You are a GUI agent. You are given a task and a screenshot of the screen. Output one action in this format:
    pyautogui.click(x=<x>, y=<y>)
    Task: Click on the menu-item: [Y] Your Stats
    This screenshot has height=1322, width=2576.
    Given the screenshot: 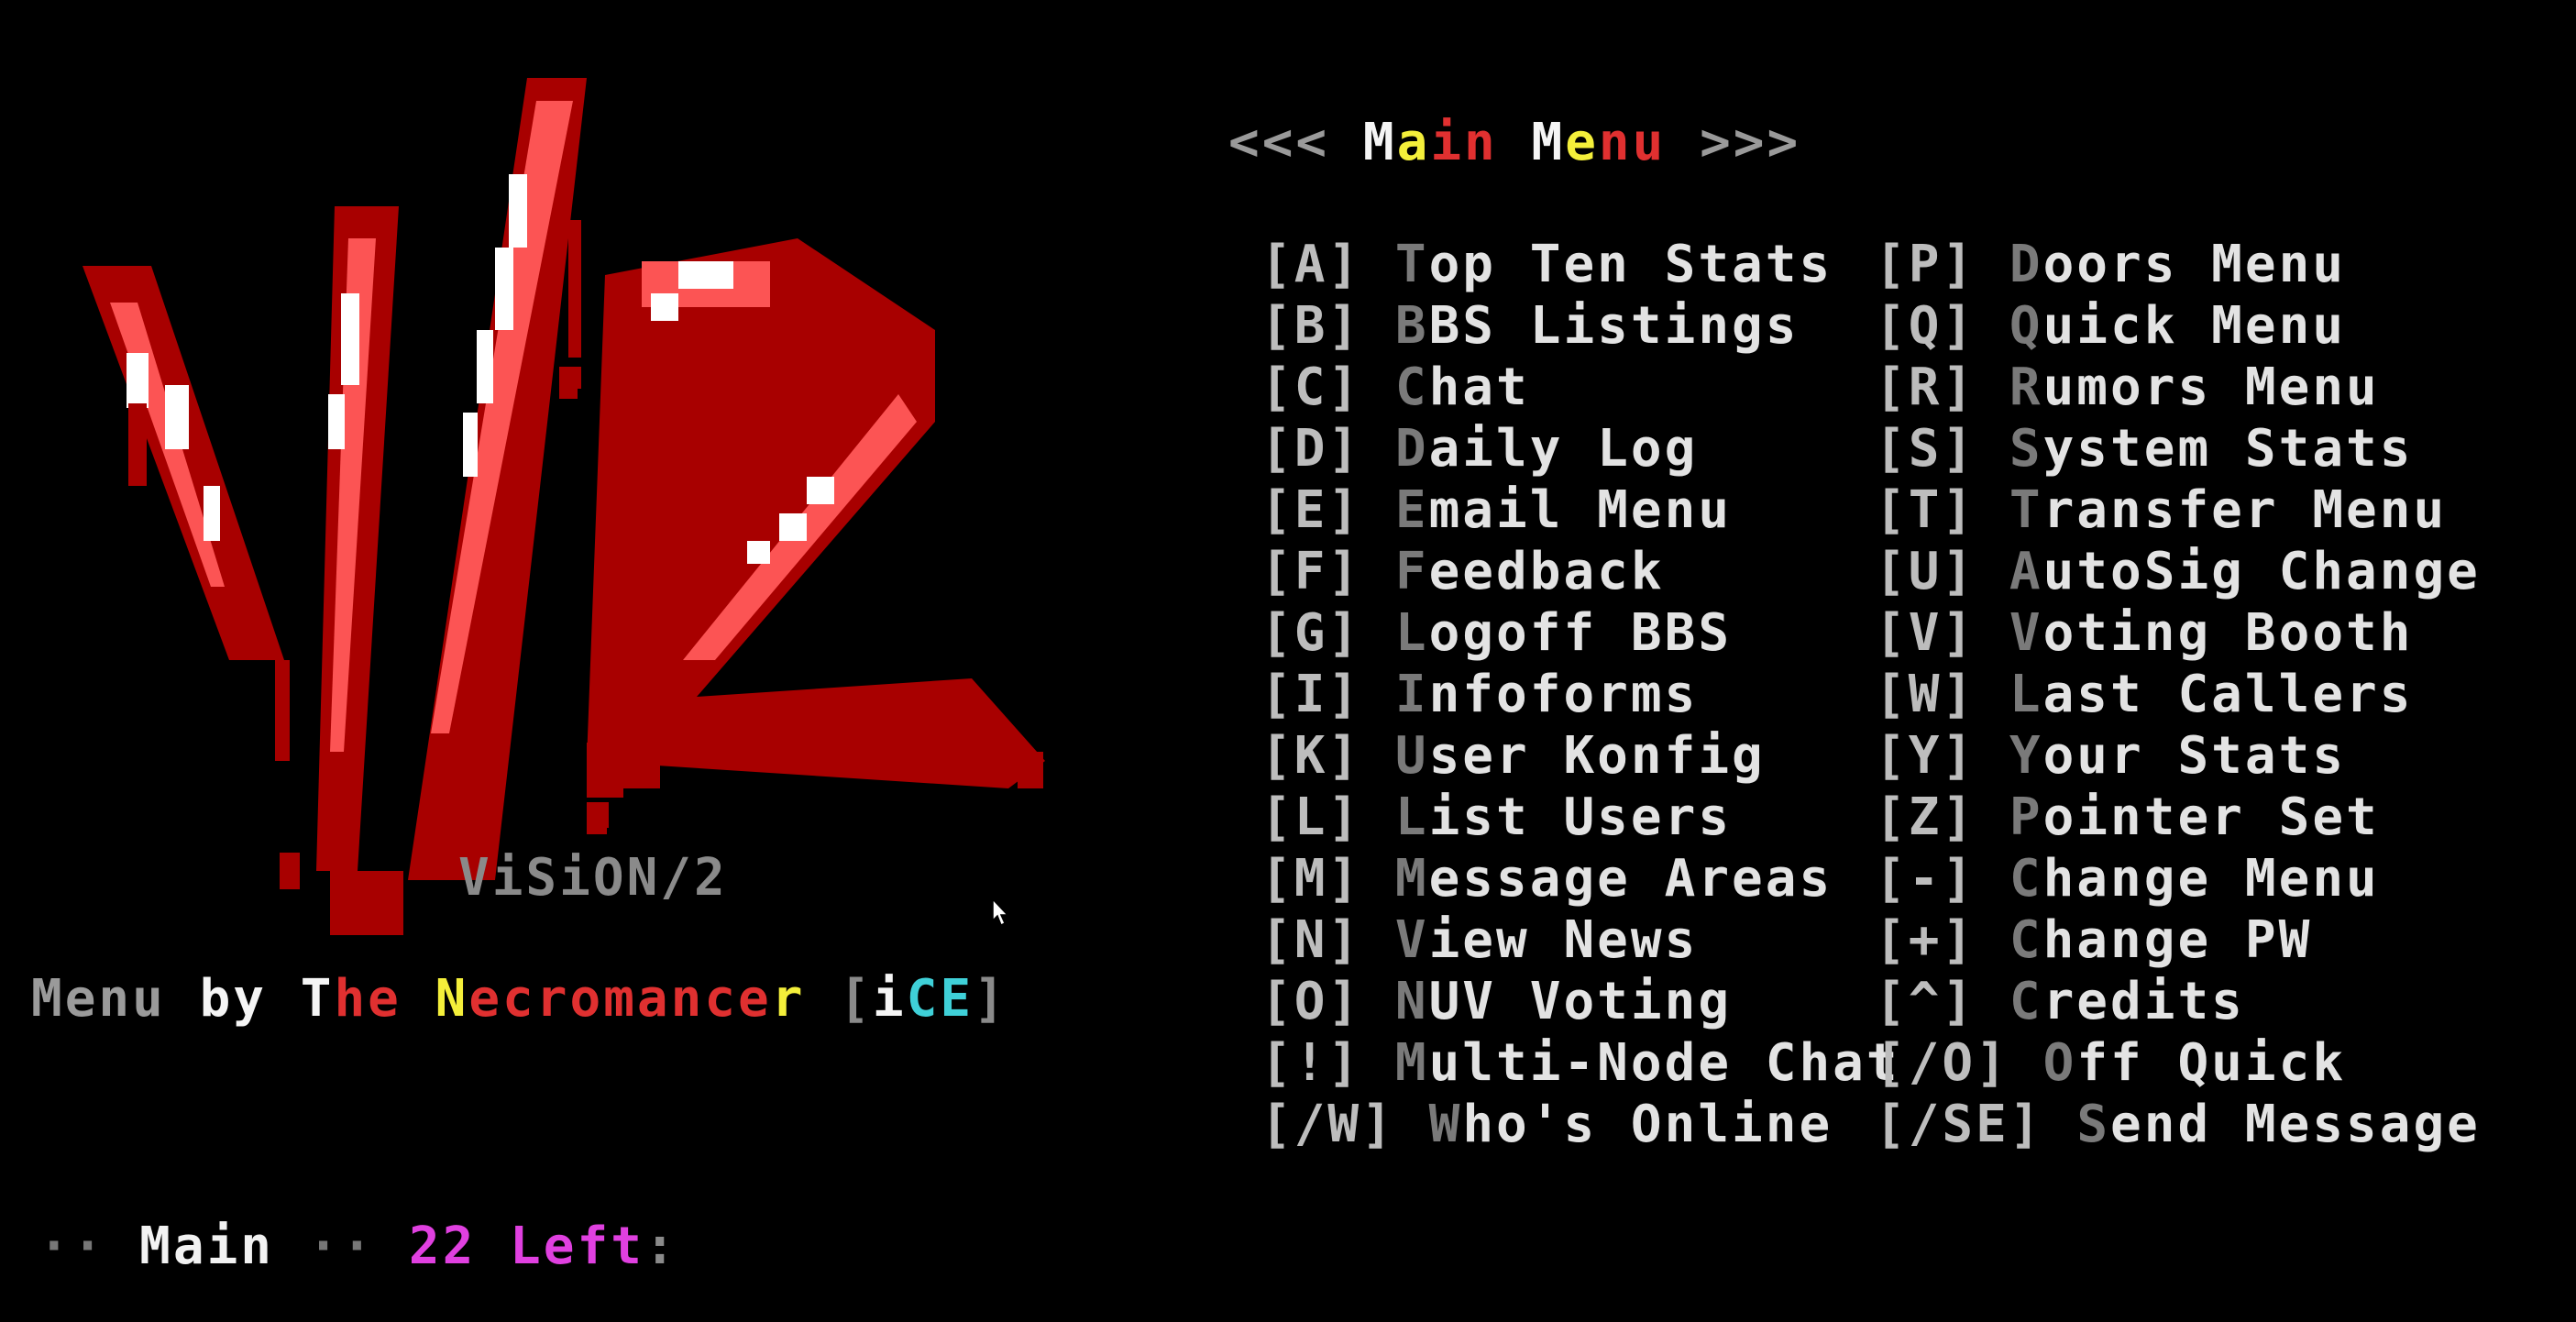 What is the action you would take?
    pyautogui.click(x=2178, y=756)
    